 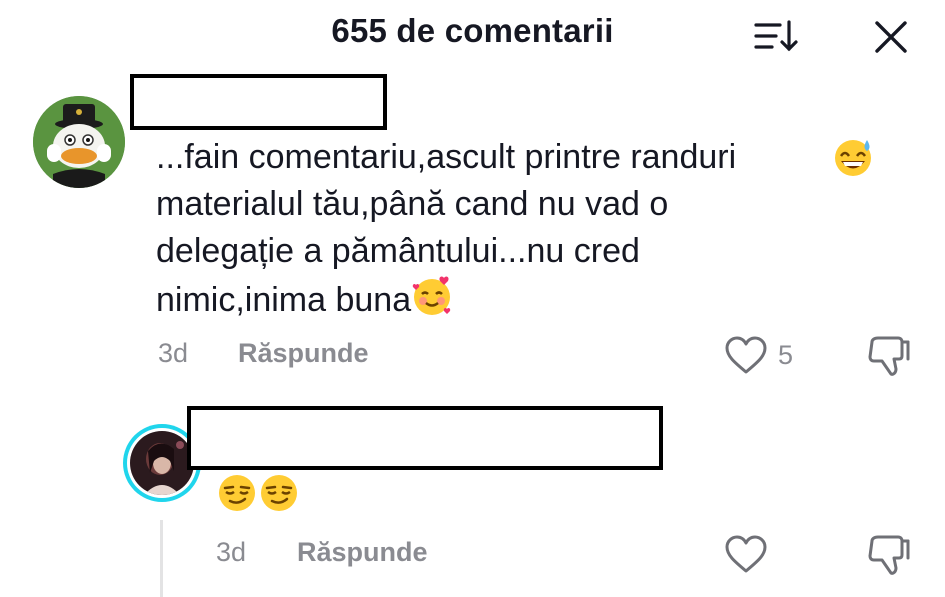 I want to click on comment-line: materialul tău,până cand nu vad o, so click(x=412, y=204).